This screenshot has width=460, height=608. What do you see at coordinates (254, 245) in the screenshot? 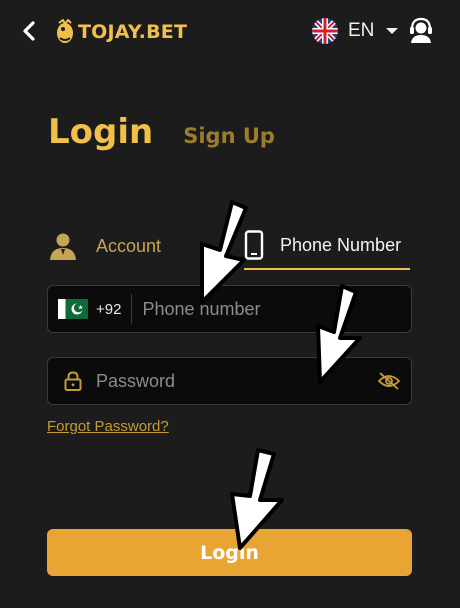
I see `smartphone-icon` at bounding box center [254, 245].